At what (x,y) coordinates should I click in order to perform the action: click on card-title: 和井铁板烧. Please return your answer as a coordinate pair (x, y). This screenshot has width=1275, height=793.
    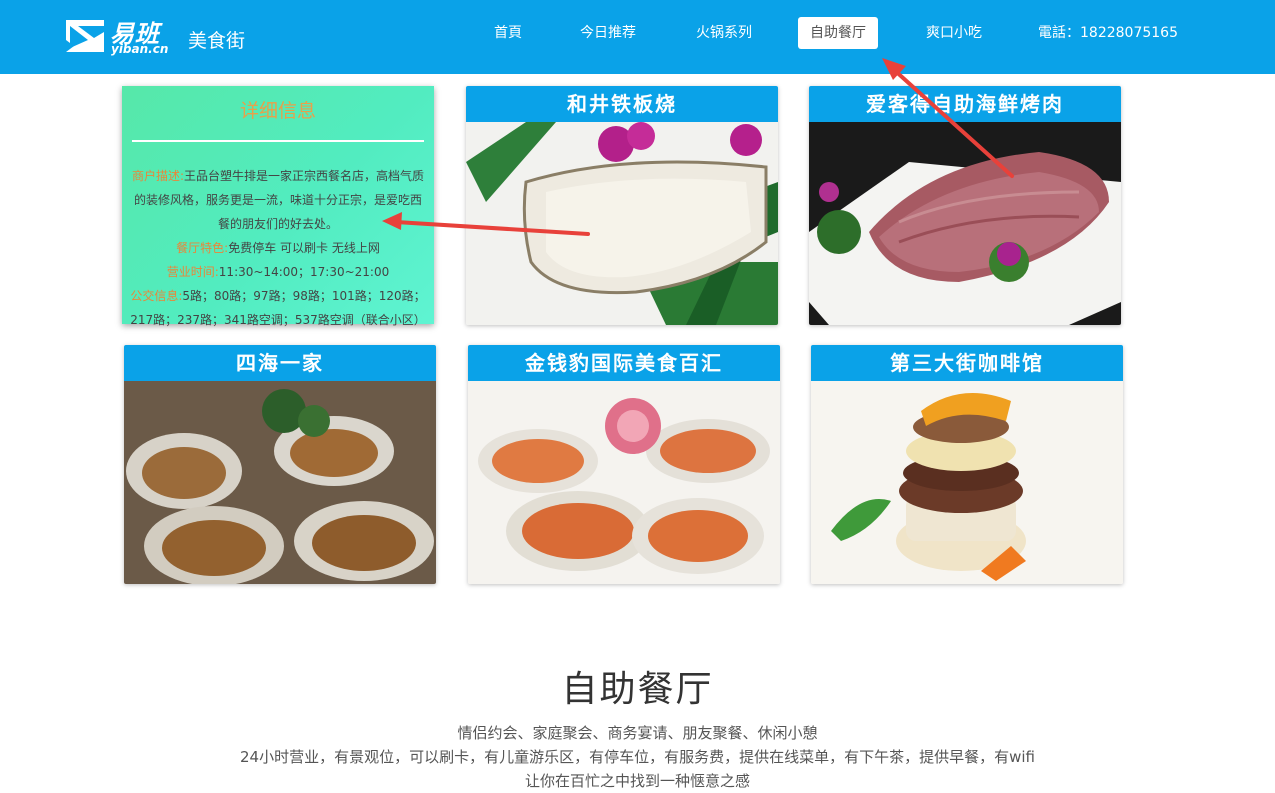
    Looking at the image, I should click on (622, 104).